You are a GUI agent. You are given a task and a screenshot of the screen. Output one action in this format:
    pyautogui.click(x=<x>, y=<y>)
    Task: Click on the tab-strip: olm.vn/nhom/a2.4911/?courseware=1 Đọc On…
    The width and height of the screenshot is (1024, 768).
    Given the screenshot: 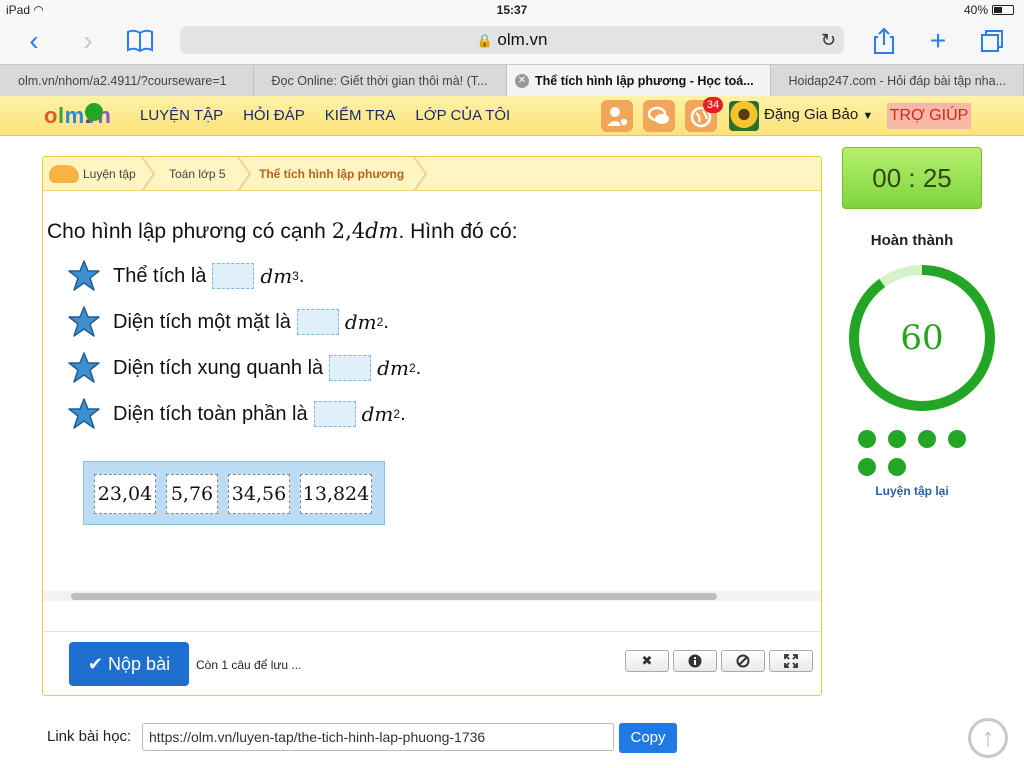 What is the action you would take?
    pyautogui.click(x=512, y=80)
    